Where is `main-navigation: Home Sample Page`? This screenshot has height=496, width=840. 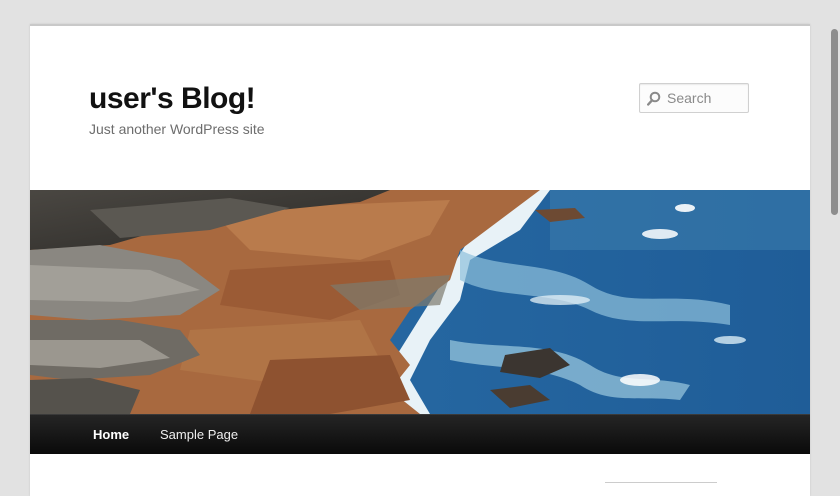 main-navigation: Home Sample Page is located at coordinates (420, 434).